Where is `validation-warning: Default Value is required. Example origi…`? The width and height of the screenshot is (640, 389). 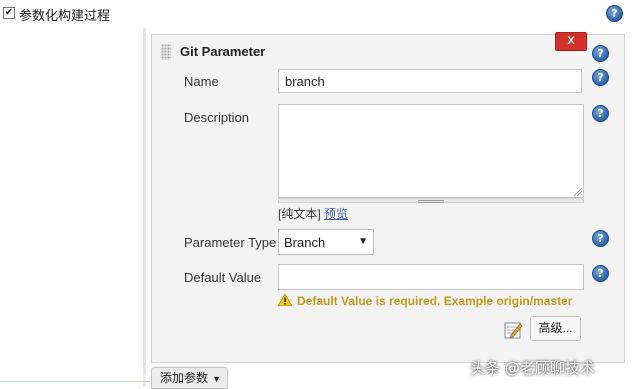
validation-warning: Default Value is required. Example origi… is located at coordinates (425, 301).